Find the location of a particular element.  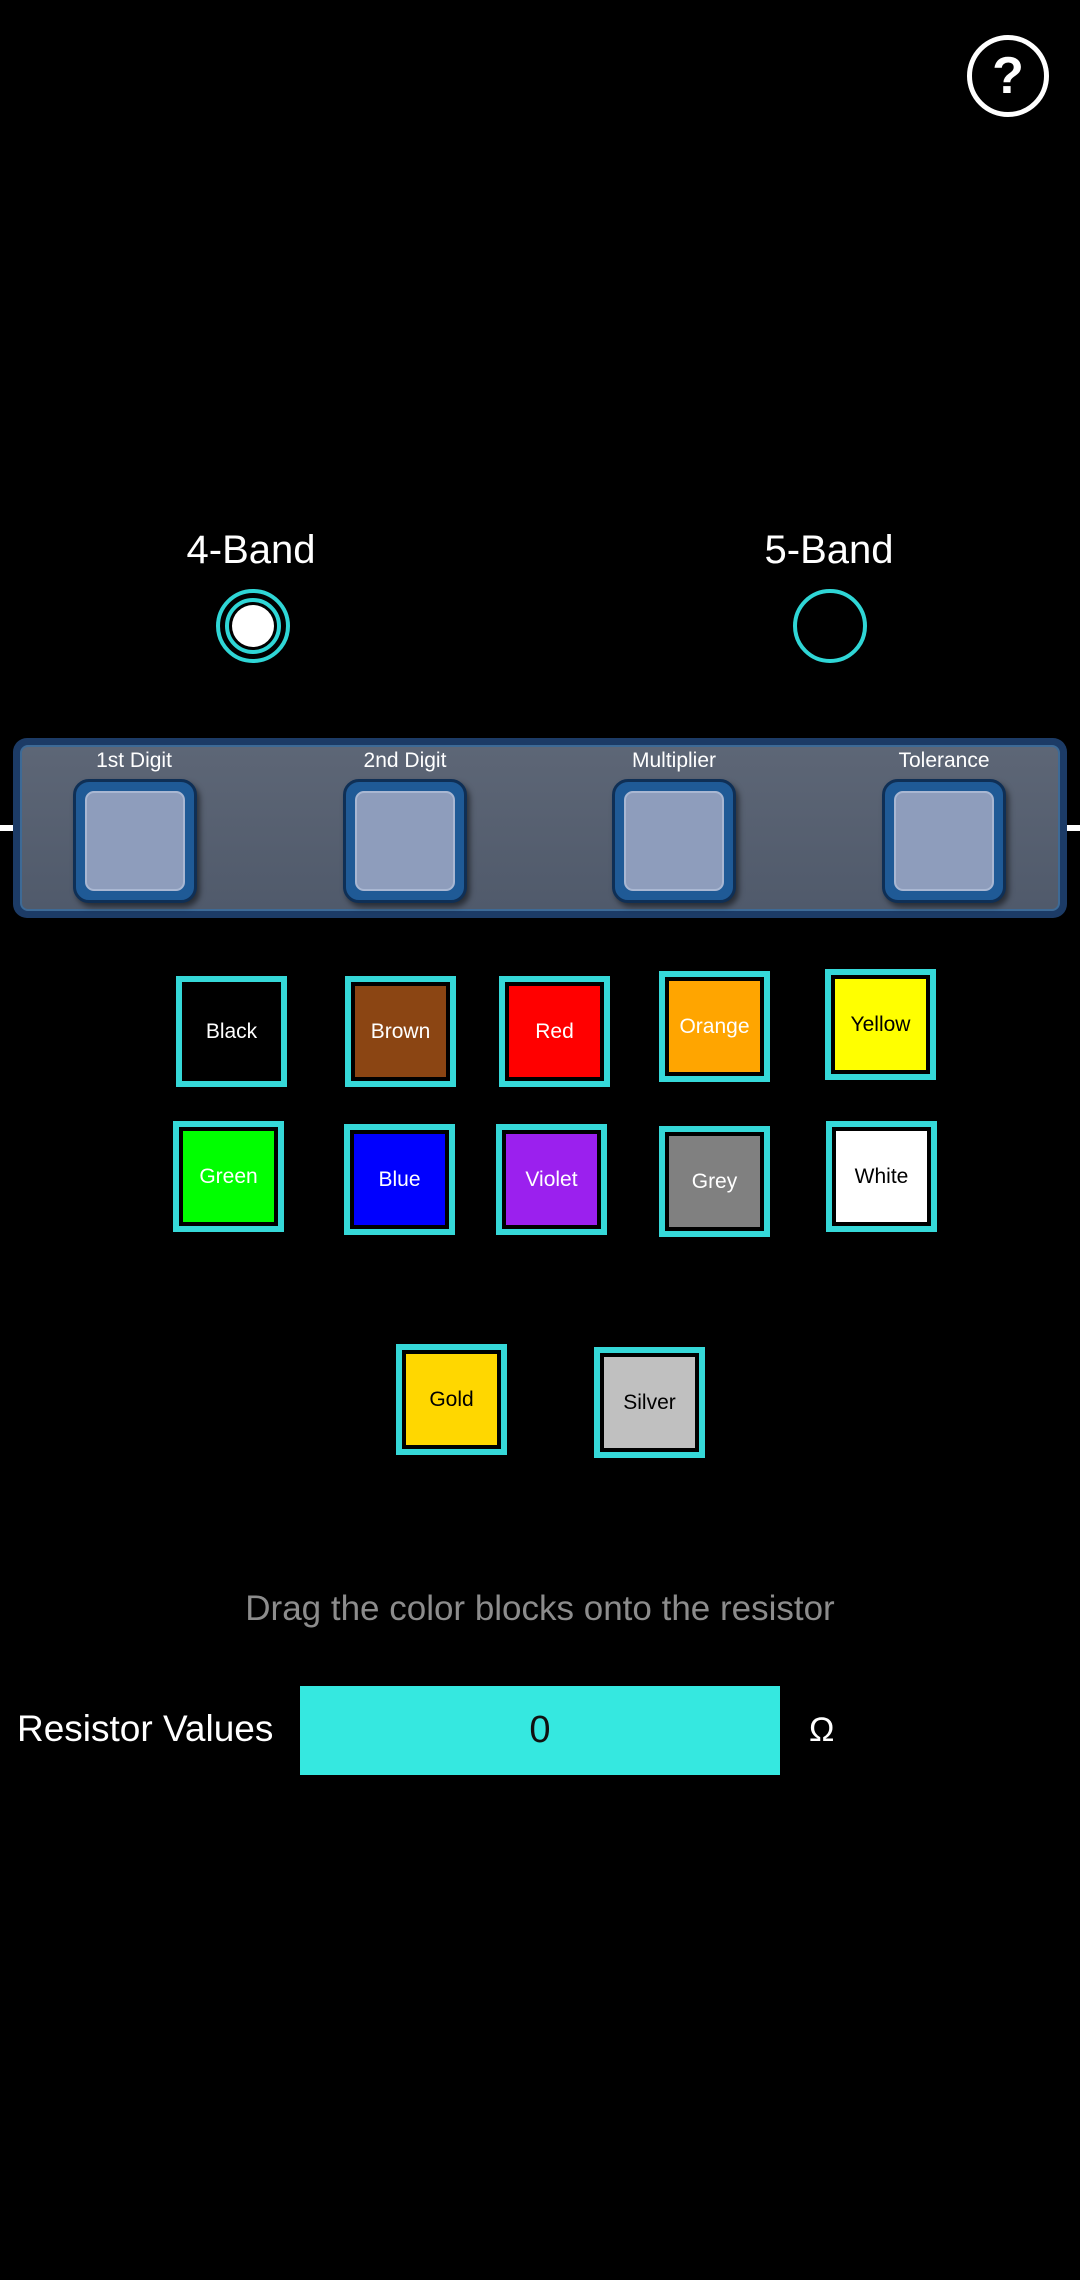

help-button: ? is located at coordinates (1008, 76).